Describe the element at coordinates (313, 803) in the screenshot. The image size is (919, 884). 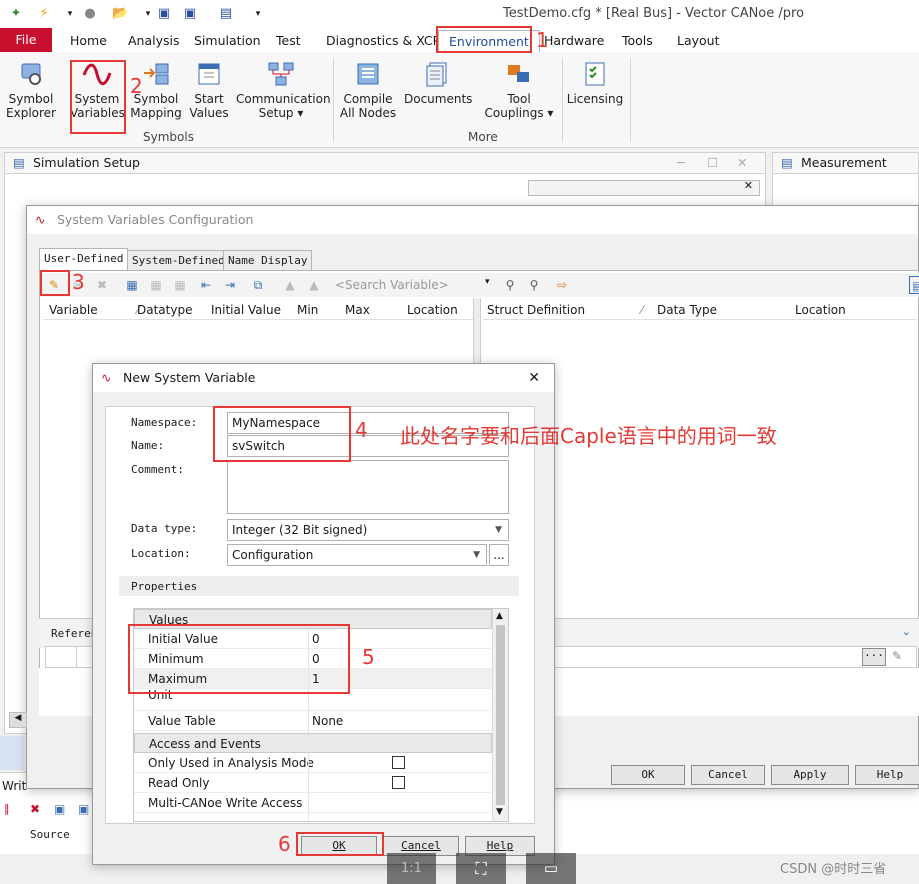
I see `property-row-multi-canoe: Multi-CANoe Write Access` at that location.